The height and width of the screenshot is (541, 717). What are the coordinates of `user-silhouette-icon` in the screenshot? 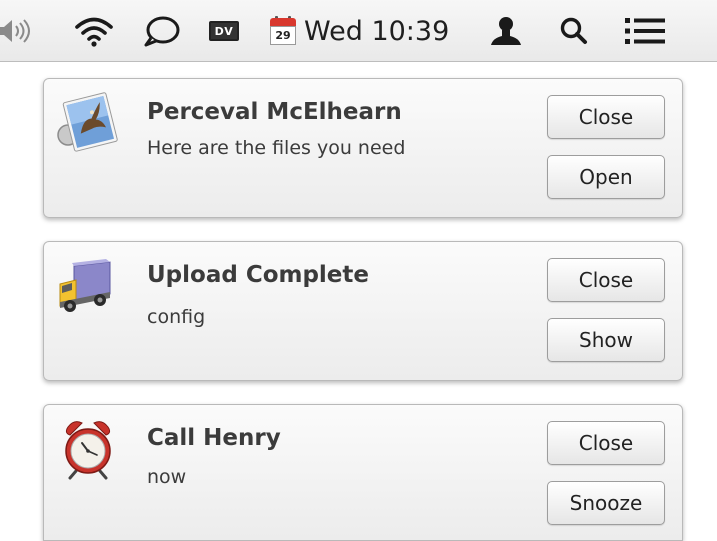 It's located at (506, 31).